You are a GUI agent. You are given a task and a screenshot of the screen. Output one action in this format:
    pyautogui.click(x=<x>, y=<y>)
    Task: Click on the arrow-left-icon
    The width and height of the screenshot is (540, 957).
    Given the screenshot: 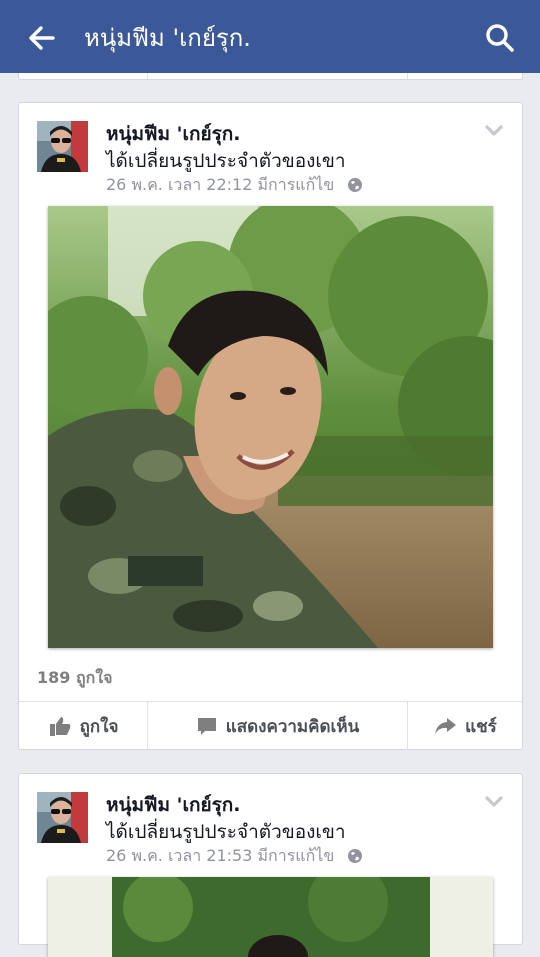 What is the action you would take?
    pyautogui.click(x=42, y=38)
    